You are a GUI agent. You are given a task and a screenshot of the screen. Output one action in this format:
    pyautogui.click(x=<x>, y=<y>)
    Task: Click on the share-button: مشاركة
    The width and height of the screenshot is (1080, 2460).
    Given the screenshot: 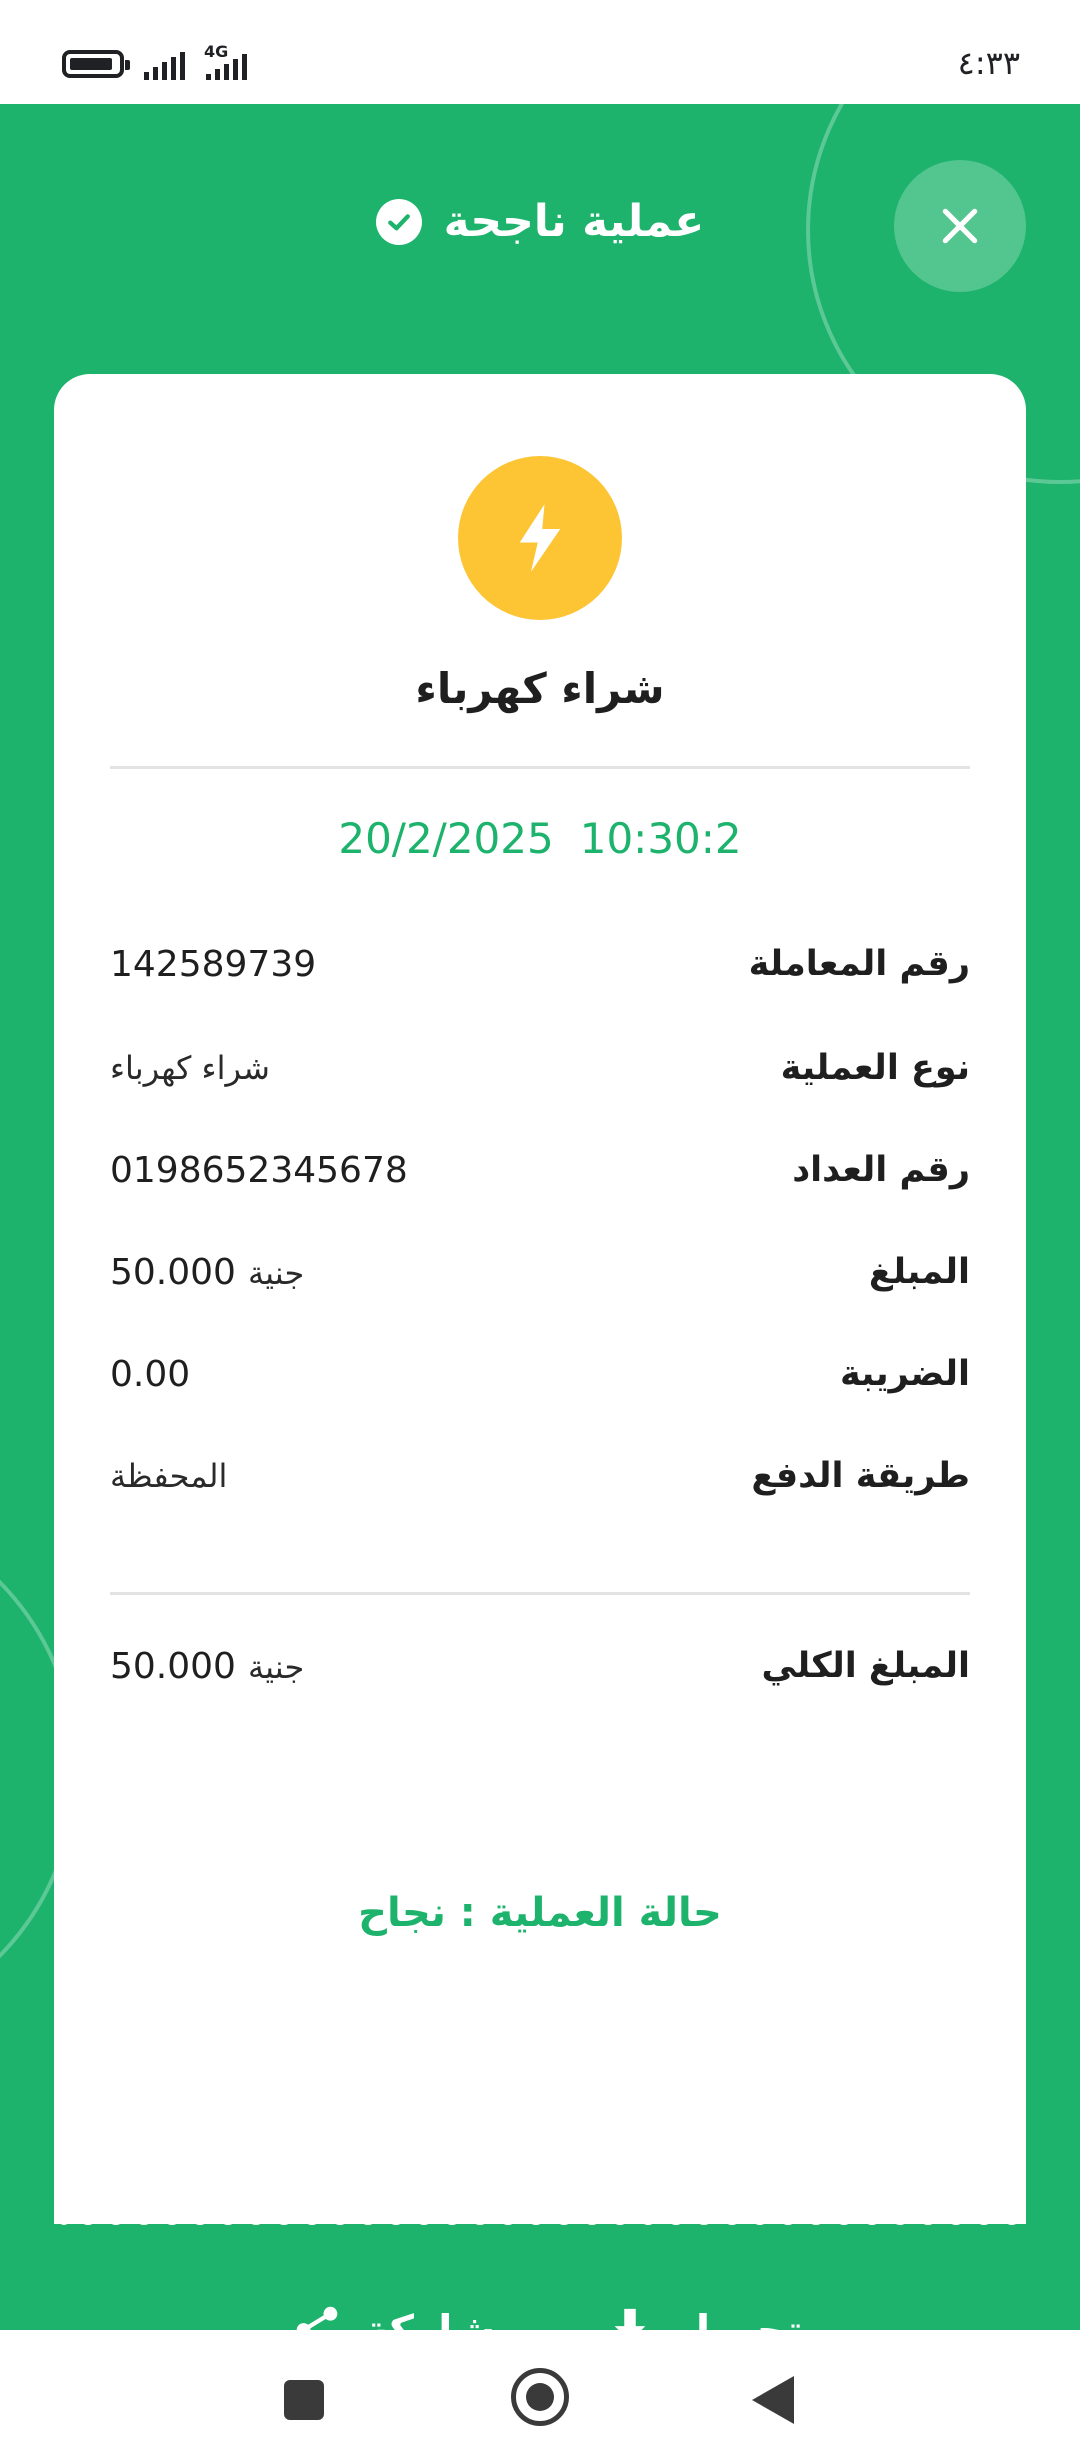 What is the action you would take?
    pyautogui.click(x=408, y=2310)
    